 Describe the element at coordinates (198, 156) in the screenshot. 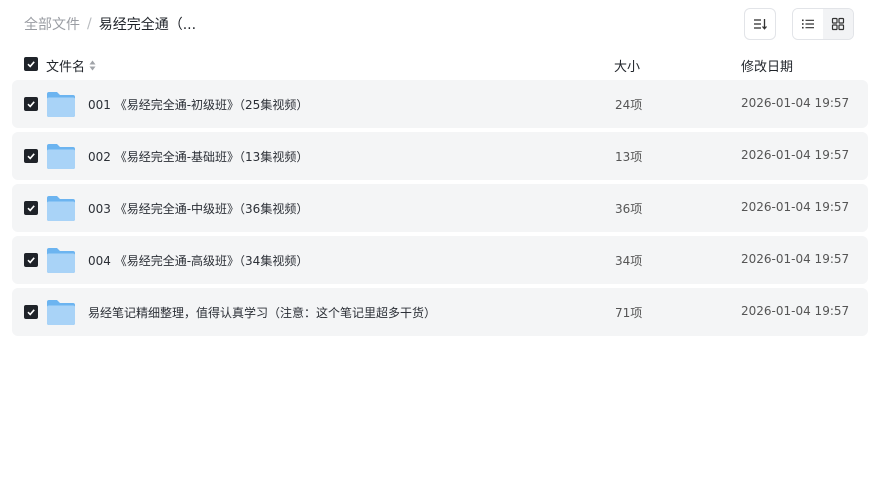

I see `file-name: 002 《易经完全通-基础班》（13集视频）` at that location.